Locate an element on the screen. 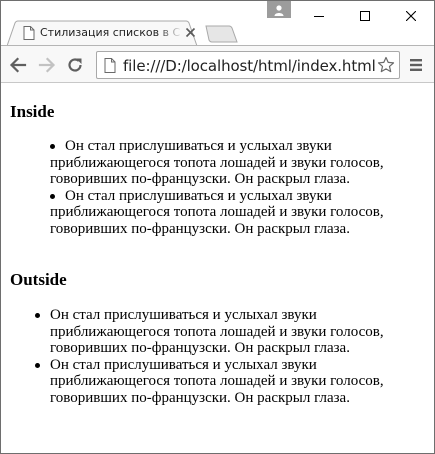 The image size is (435, 454). toolbar: file:///D:/localhost/html/index.html is located at coordinates (217, 64).